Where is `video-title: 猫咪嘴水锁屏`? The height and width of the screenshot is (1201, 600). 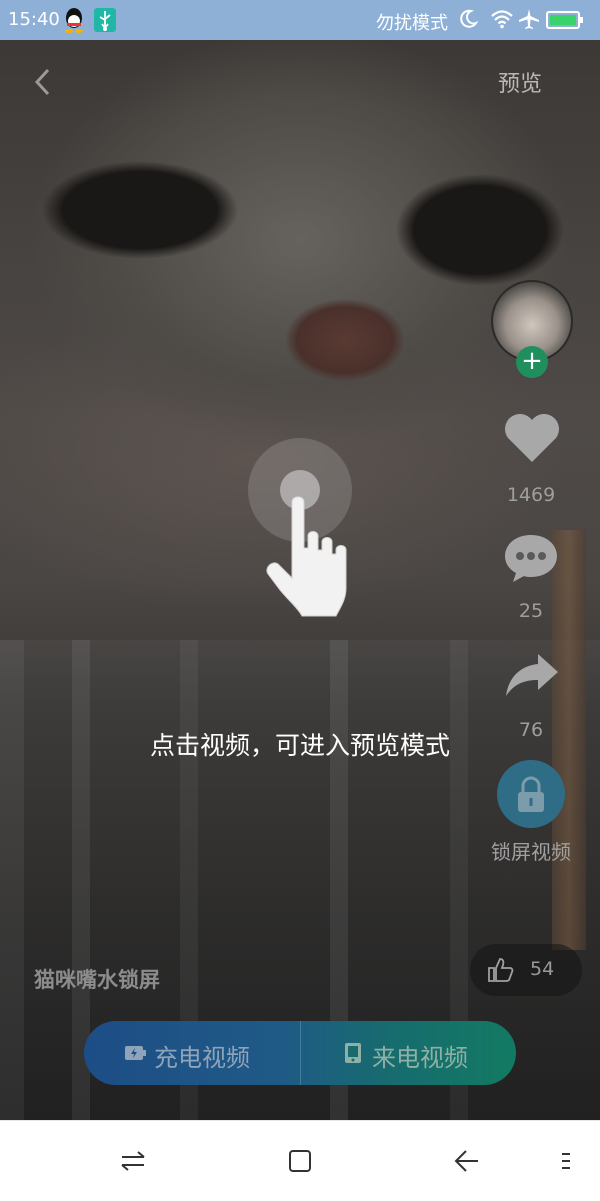
video-title: 猫咪嘴水锁屏 is located at coordinates (97, 980).